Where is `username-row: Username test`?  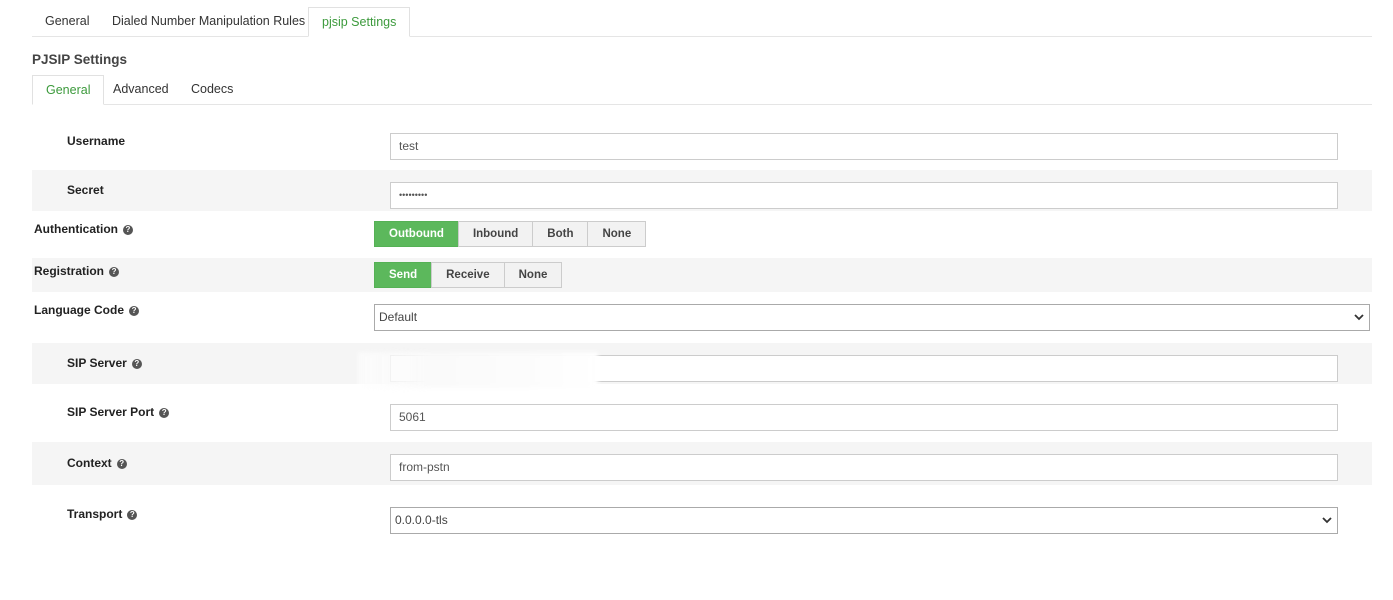
username-row: Username test is located at coordinates (702, 143).